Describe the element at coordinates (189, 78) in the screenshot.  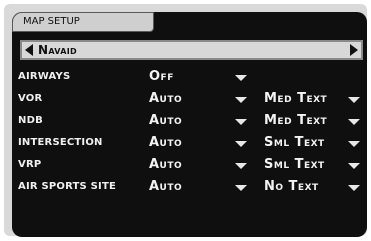
I see `row-airways: AIRWAYS Off` at that location.